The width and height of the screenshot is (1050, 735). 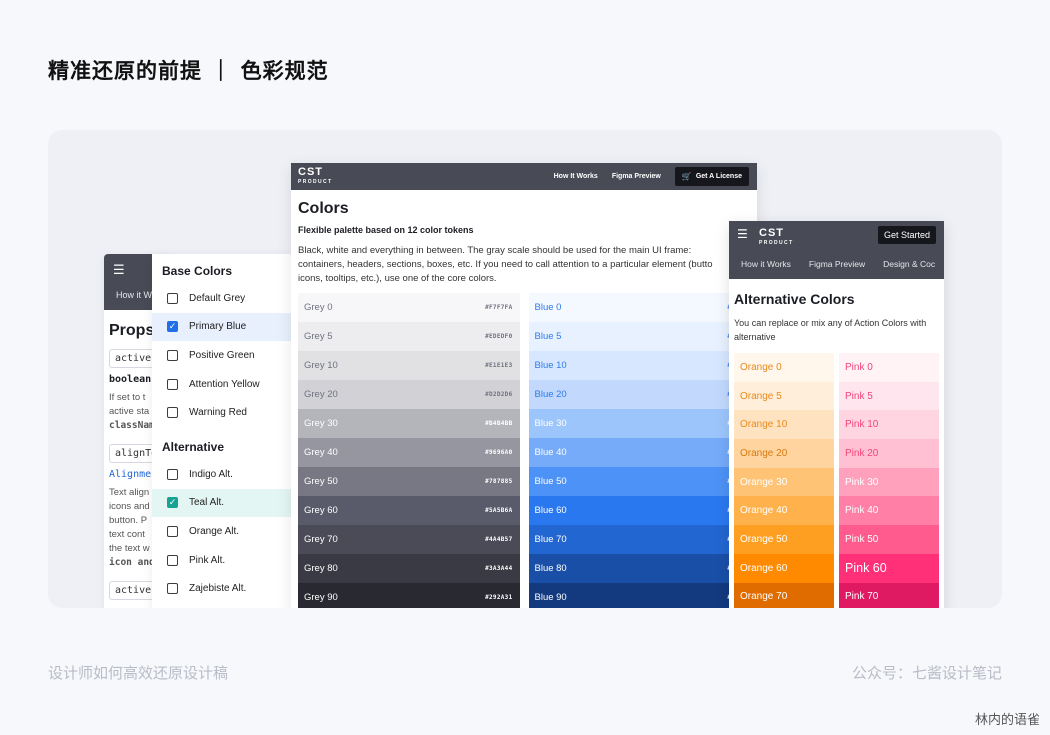 What do you see at coordinates (784, 453) in the screenshot?
I see `color-swatch: Orange 20` at bounding box center [784, 453].